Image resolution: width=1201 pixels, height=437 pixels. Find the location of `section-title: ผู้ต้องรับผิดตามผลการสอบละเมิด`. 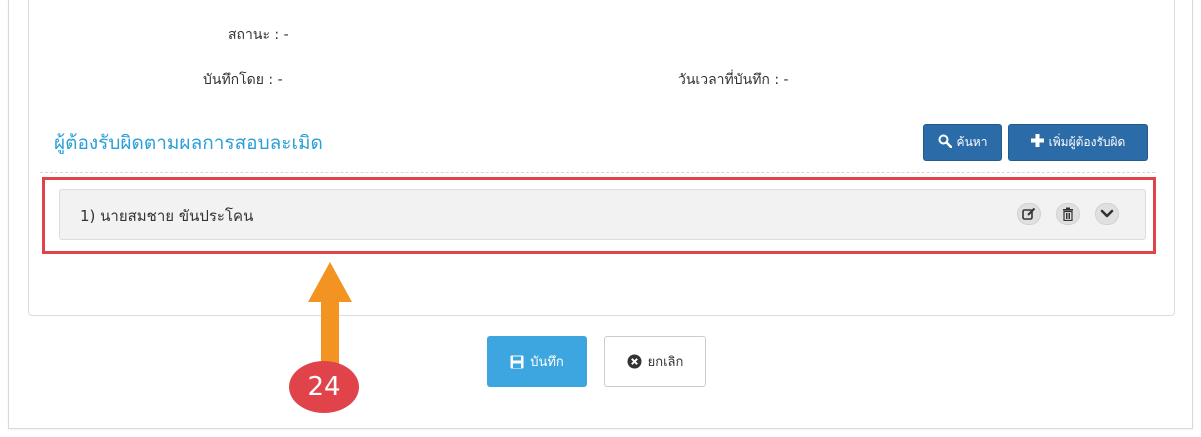

section-title: ผู้ต้องรับผิดตามผลการสอบละเมิด is located at coordinates (188, 143).